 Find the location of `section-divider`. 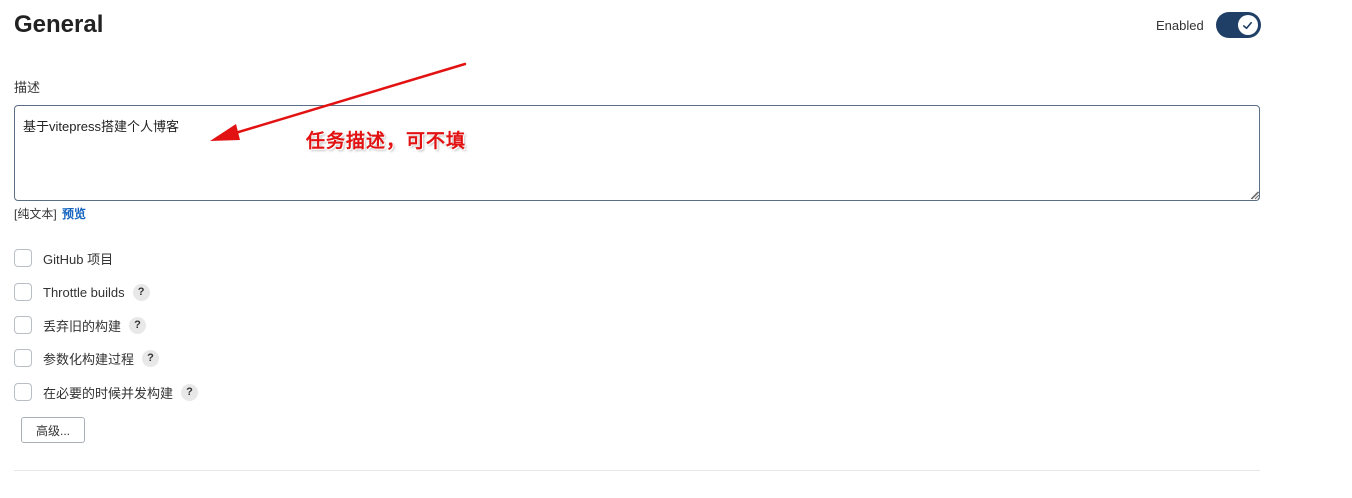

section-divider is located at coordinates (637, 470).